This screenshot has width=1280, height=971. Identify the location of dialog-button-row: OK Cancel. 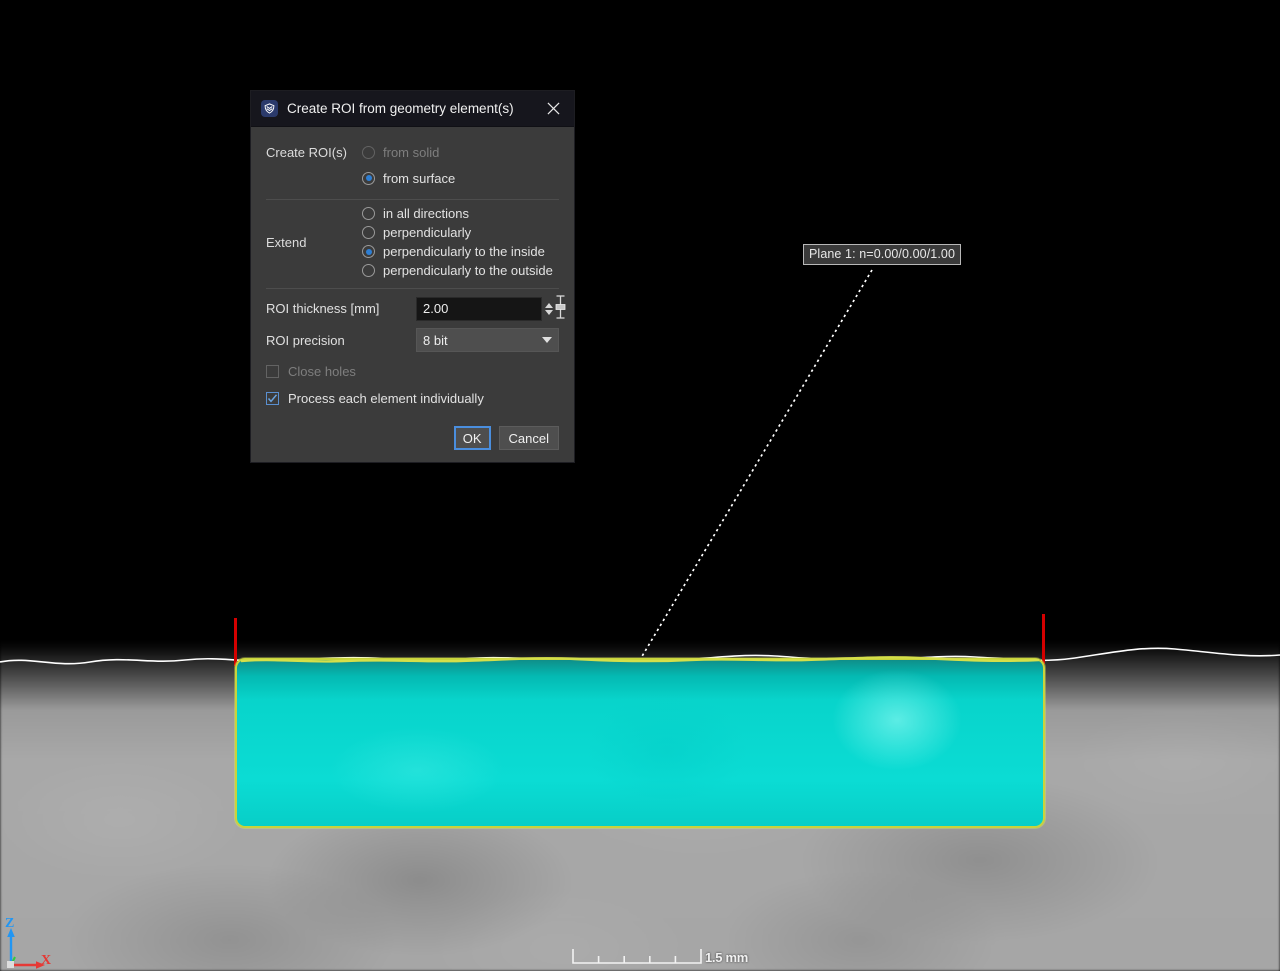
(412, 438).